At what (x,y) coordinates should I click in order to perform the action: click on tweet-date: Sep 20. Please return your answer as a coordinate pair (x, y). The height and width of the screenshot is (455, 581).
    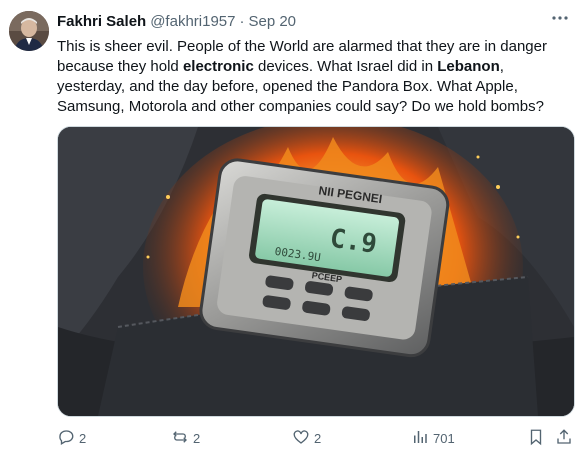
    Looking at the image, I should click on (272, 21).